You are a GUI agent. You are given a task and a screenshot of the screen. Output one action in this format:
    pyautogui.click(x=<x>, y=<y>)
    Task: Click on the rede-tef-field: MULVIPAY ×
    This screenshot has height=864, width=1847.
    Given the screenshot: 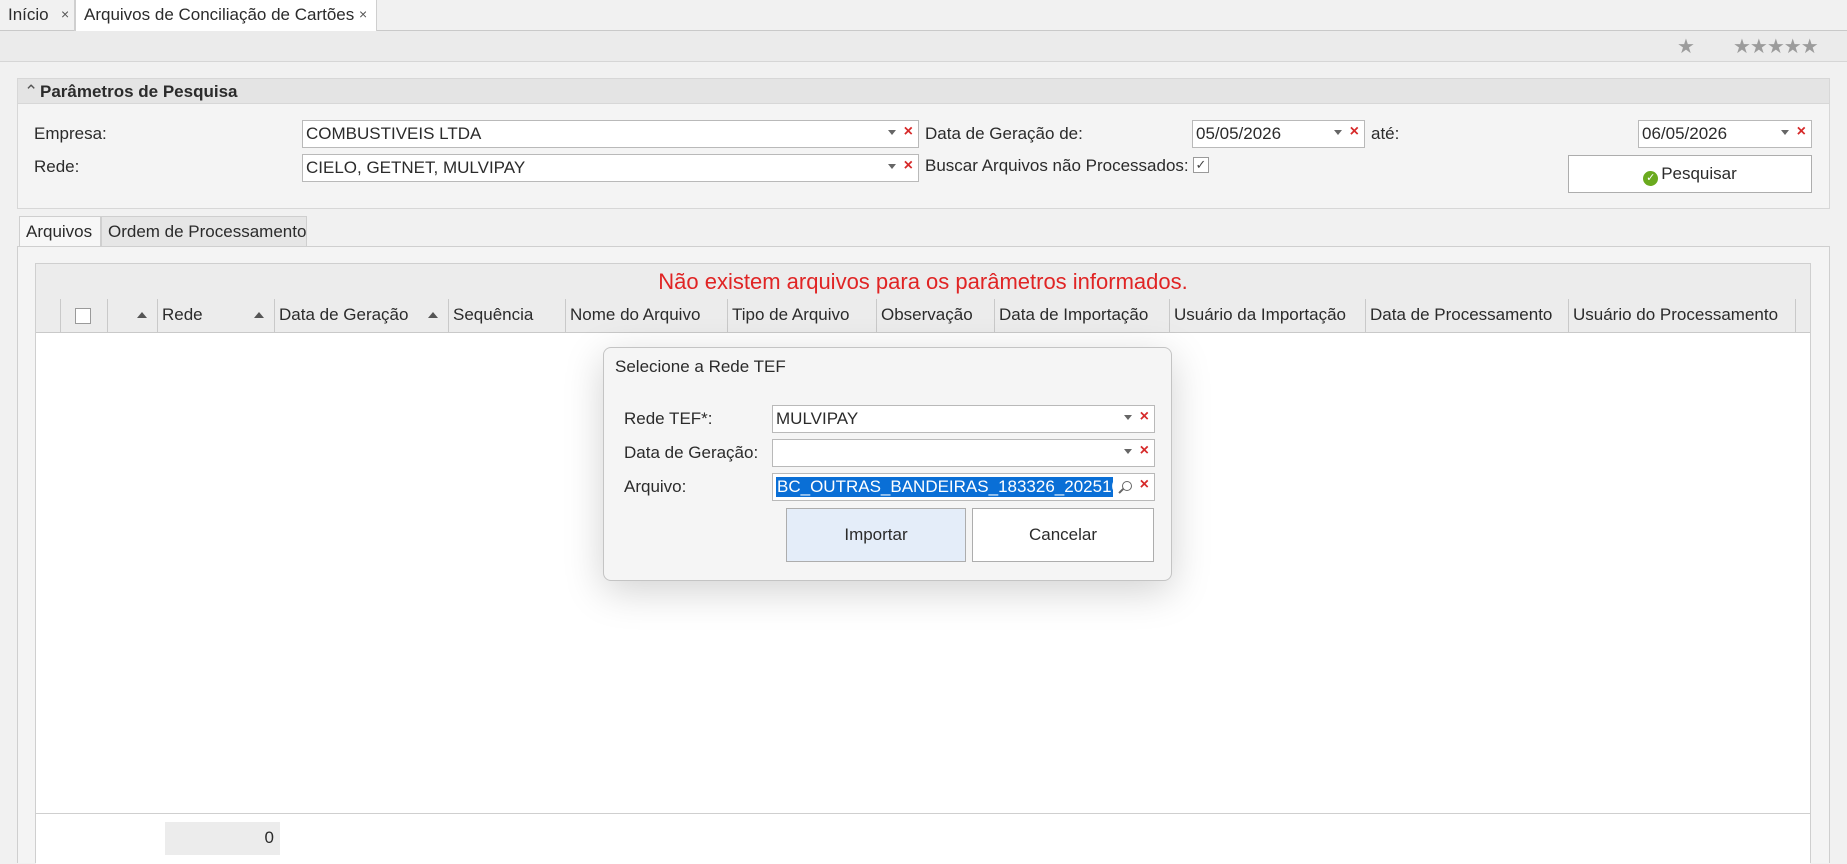 What is the action you would take?
    pyautogui.click(x=963, y=419)
    